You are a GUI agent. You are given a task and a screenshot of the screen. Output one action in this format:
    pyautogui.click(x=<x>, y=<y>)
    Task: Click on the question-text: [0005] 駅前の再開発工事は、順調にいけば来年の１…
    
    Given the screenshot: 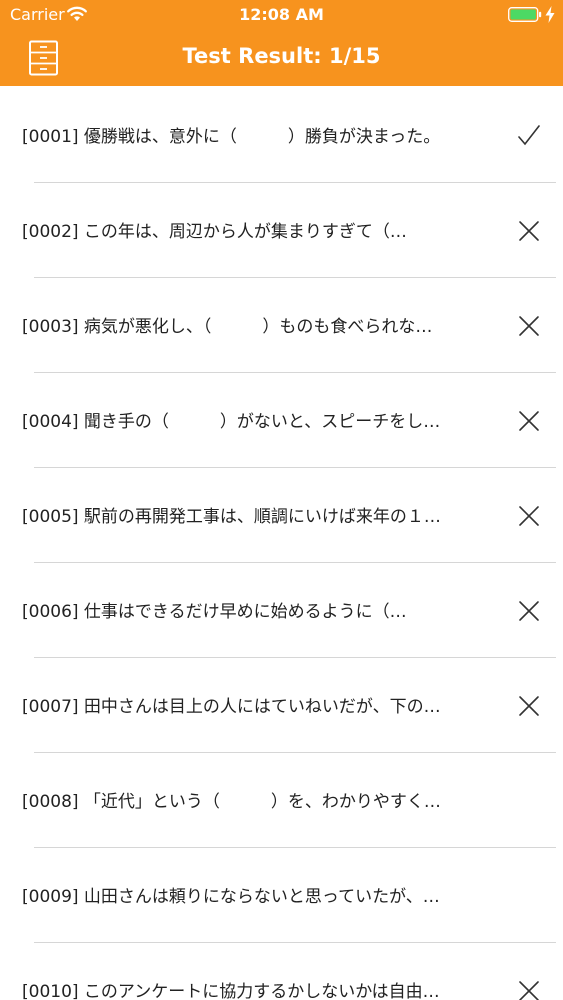 What is the action you would take?
    pyautogui.click(x=231, y=517)
    